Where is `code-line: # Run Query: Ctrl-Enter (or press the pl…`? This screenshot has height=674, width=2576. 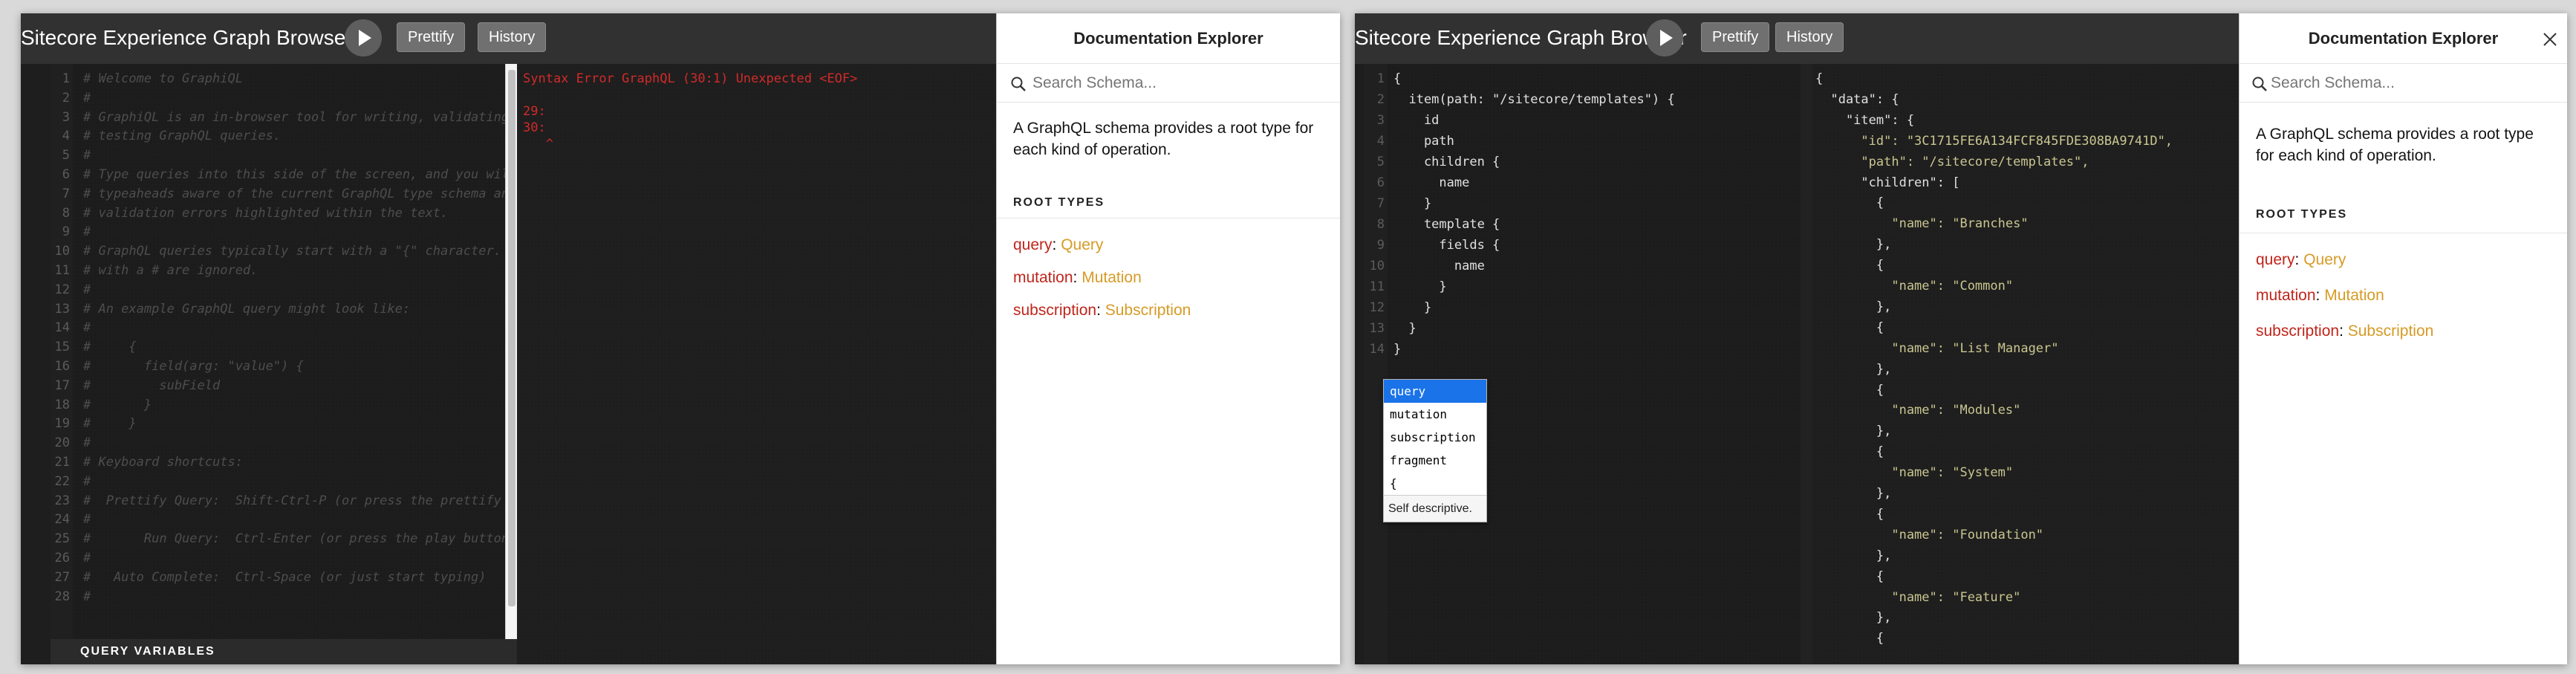 code-line: # Run Query: Ctrl-Enter (or press the pl… is located at coordinates (322, 539).